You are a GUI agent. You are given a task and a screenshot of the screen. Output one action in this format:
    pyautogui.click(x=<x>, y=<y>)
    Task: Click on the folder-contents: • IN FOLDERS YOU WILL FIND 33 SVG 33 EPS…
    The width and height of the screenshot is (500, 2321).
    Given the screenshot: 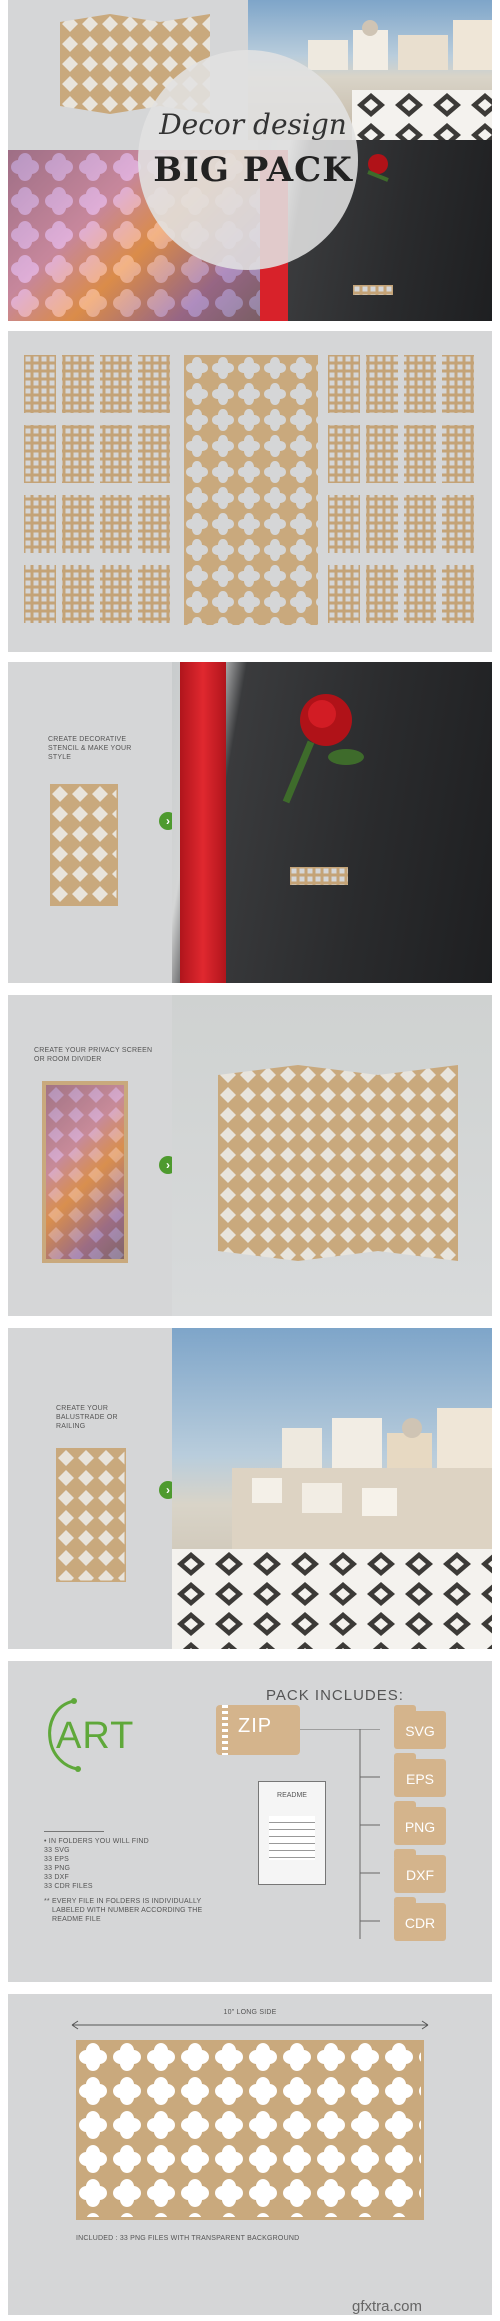 What is the action you would take?
    pyautogui.click(x=144, y=1880)
    